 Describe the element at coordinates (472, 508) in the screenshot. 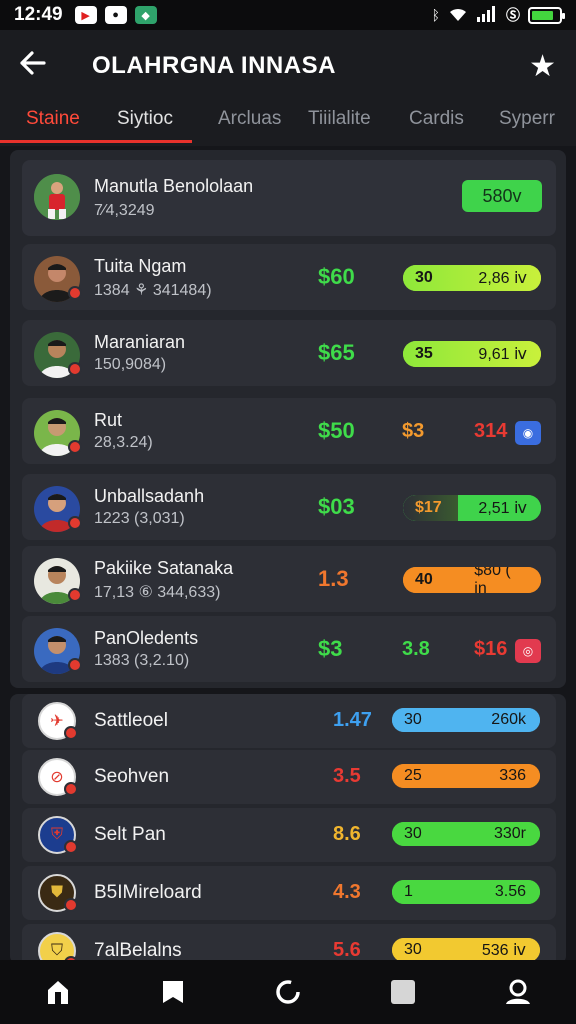

I see `value-bar: $17 2,51 ⅳ` at that location.